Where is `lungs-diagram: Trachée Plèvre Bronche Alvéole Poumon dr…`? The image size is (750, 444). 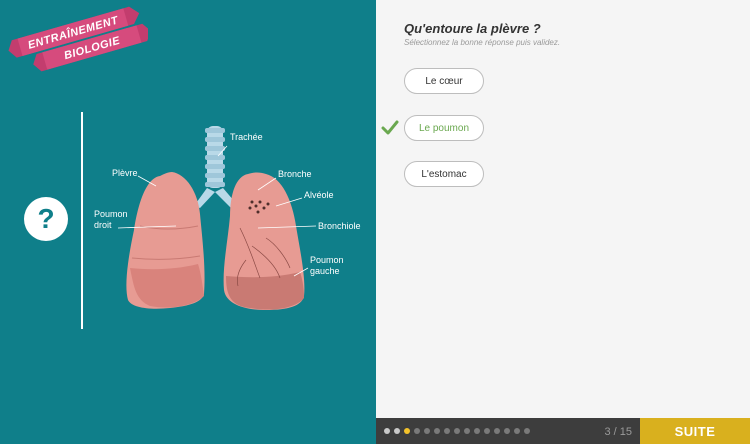
lungs-diagram: Trachée Plèvre Bronche Alvéole Poumon dr… is located at coordinates (227, 218).